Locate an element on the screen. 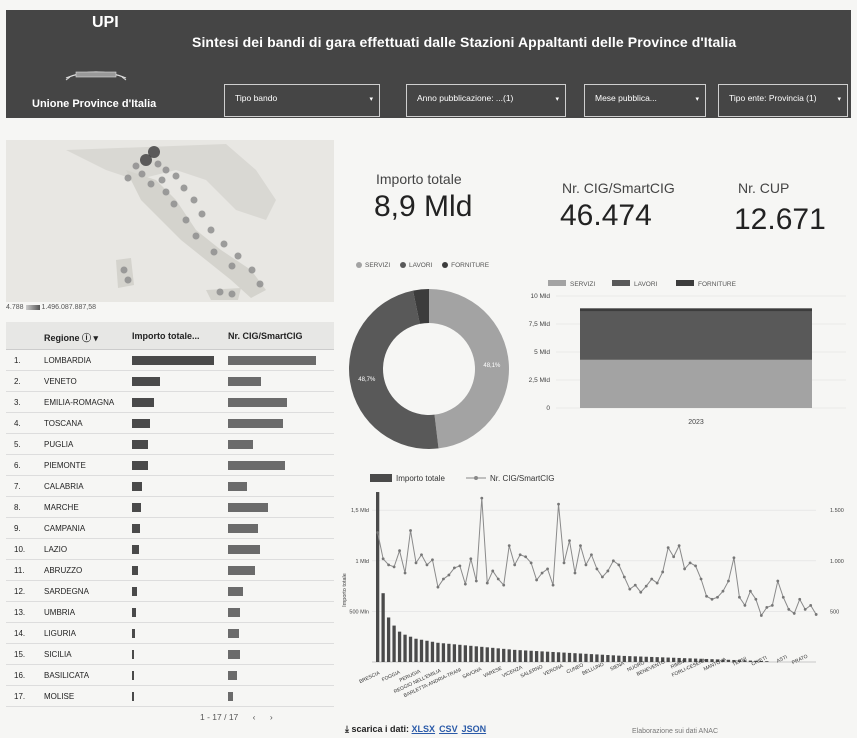 This screenshot has width=857, height=738. filter-tipo-bando: Tipo bando ▾ is located at coordinates (302, 100).